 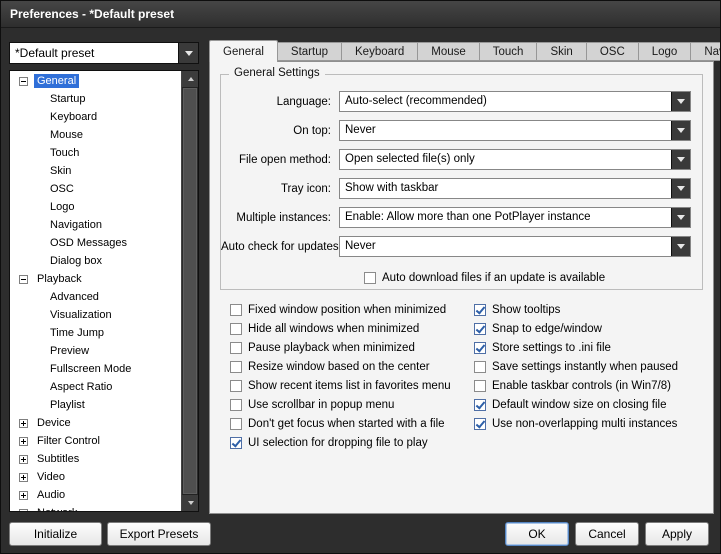 What do you see at coordinates (380, 51) in the screenshot?
I see `tab-keyboard: Keyboard` at bounding box center [380, 51].